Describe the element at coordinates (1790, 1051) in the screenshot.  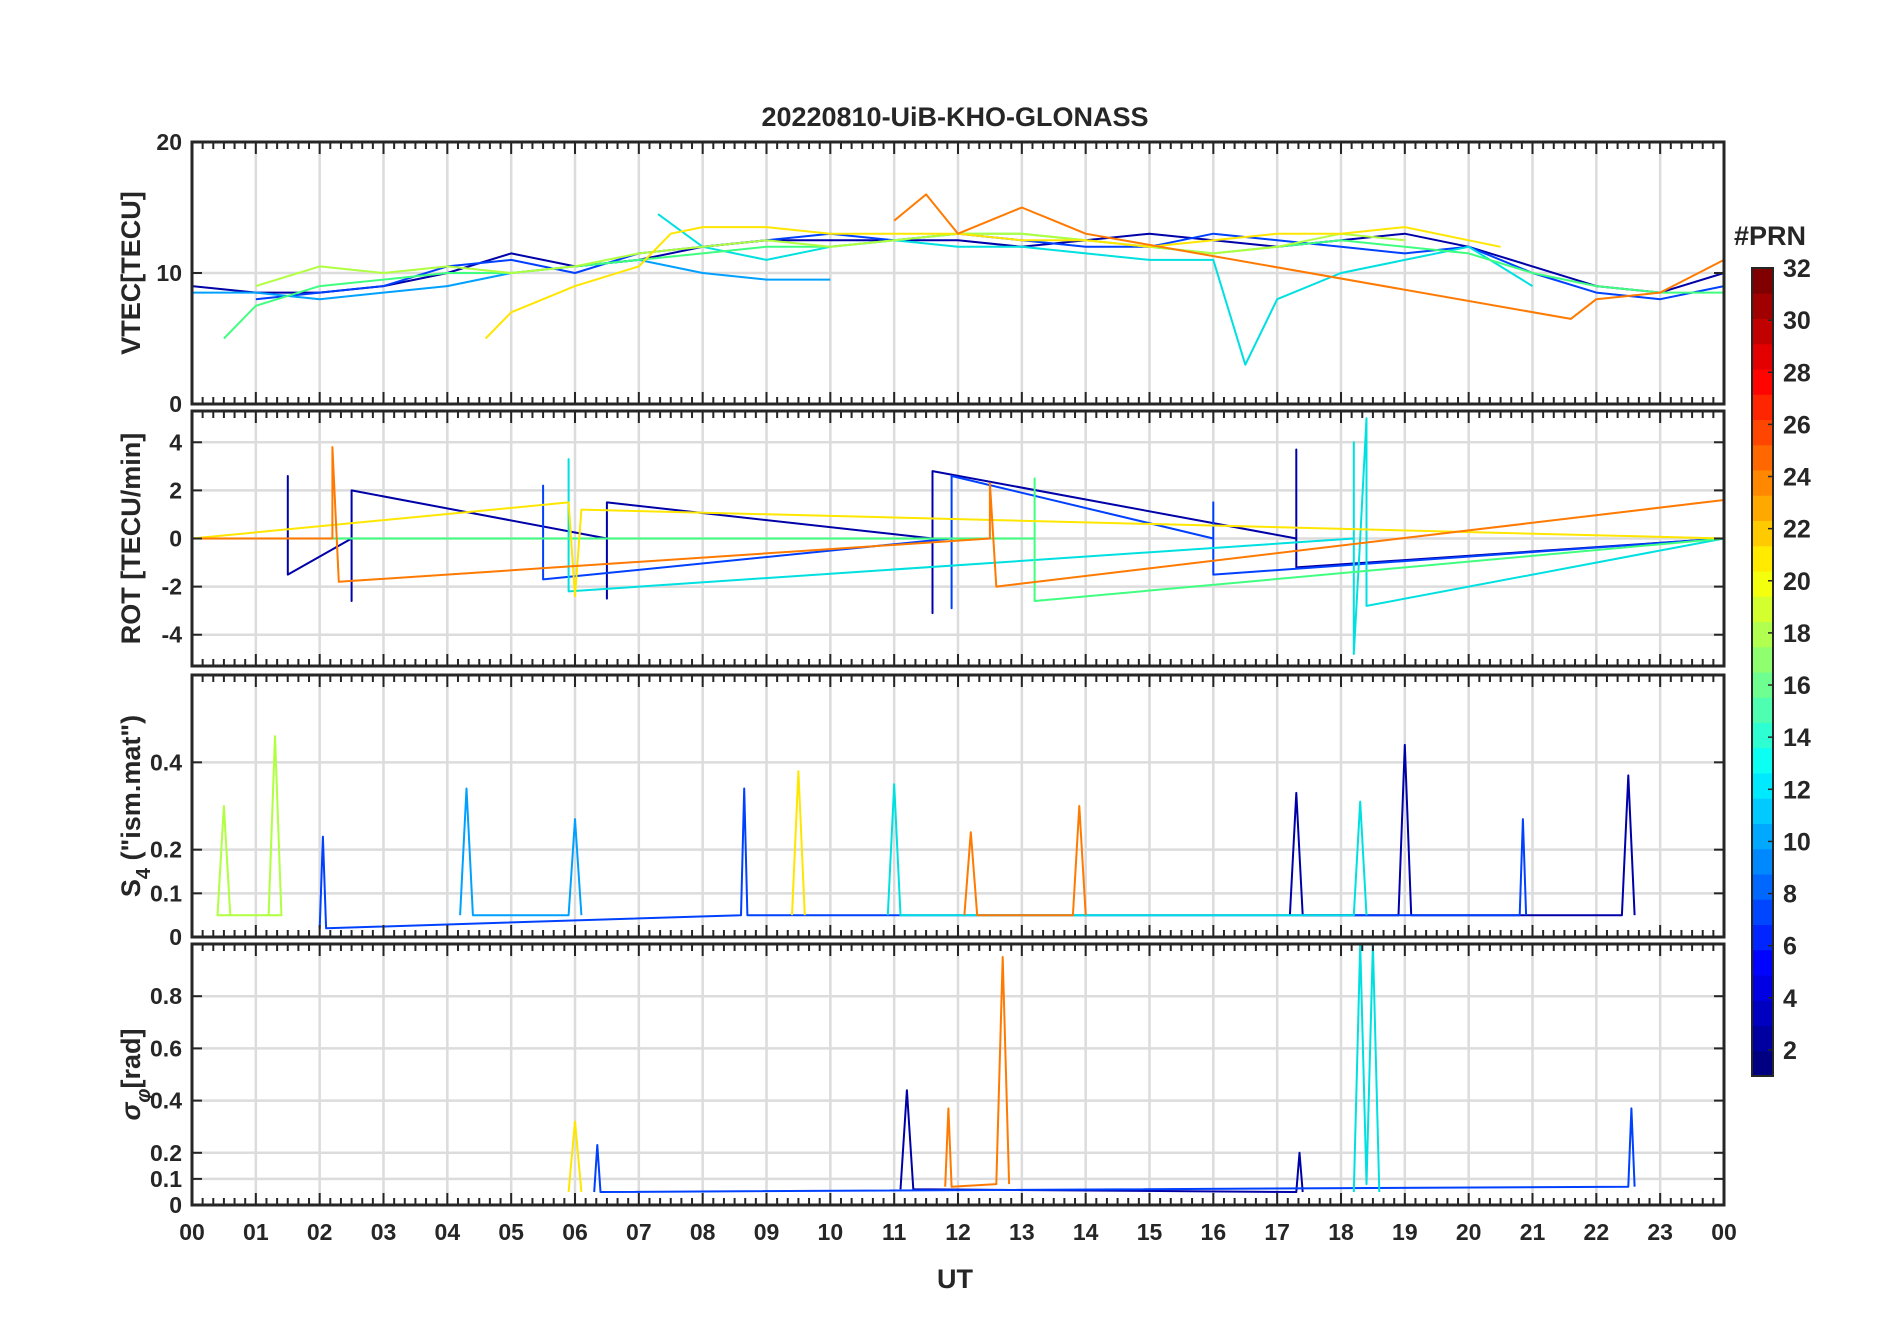
I see `colorbar-tick-label: 2` at that location.